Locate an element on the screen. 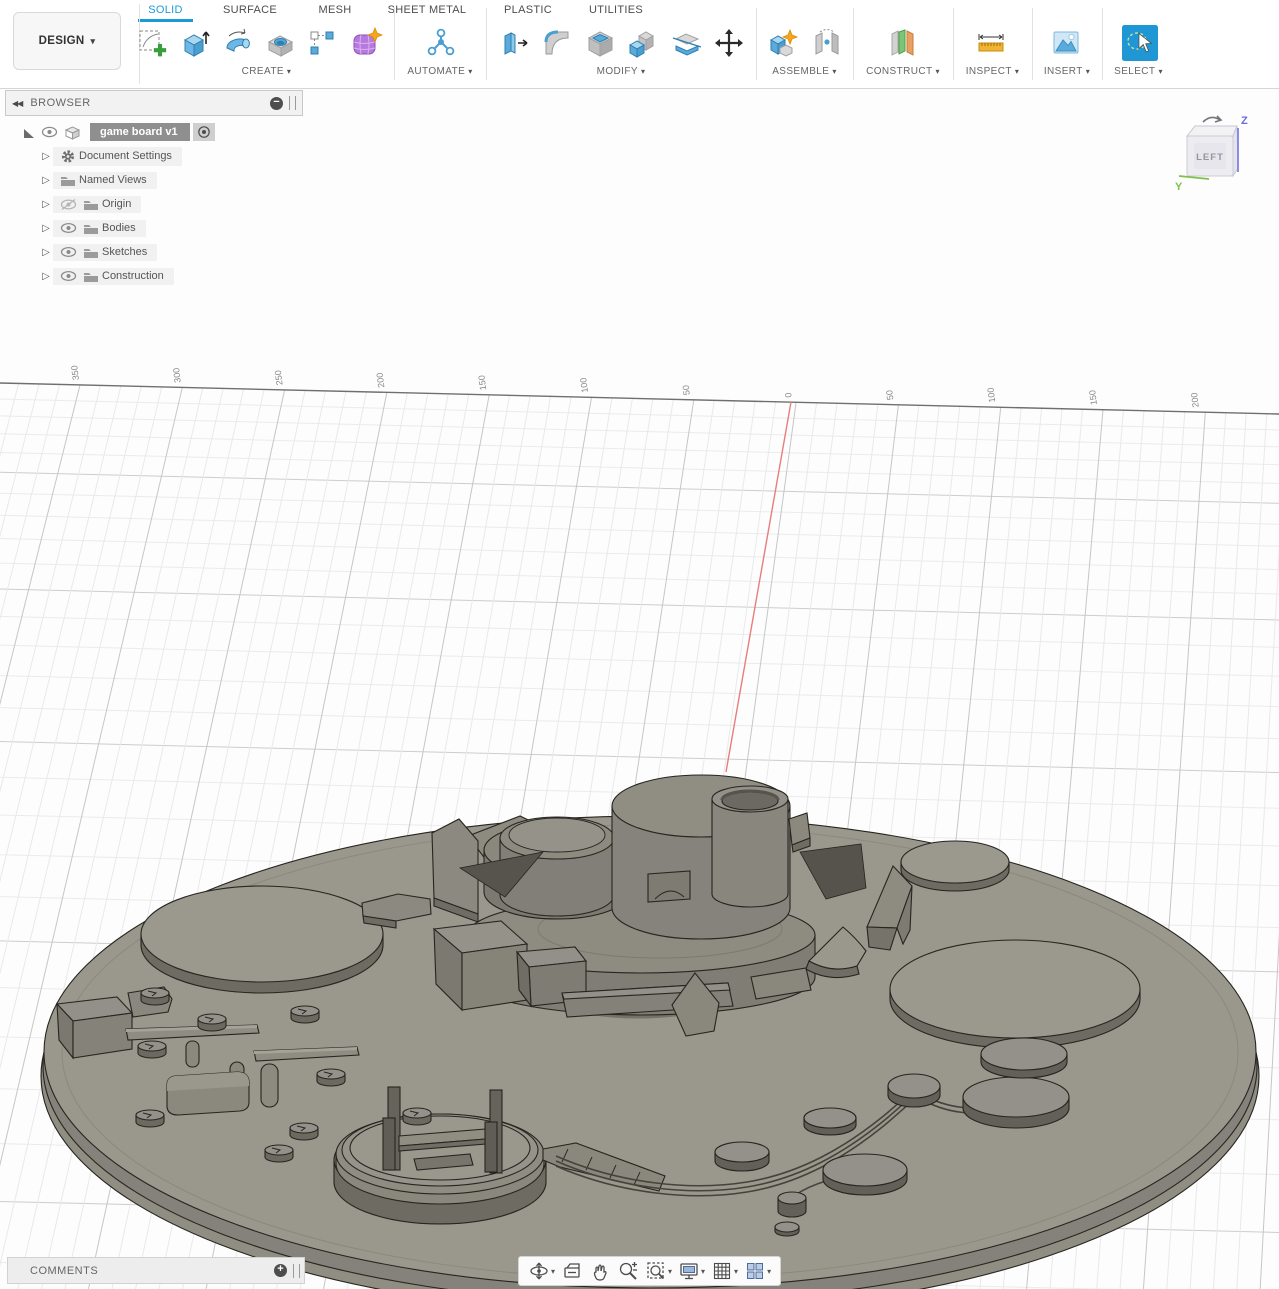  browser-item-origin: ▷ Origin is located at coordinates (154, 204).